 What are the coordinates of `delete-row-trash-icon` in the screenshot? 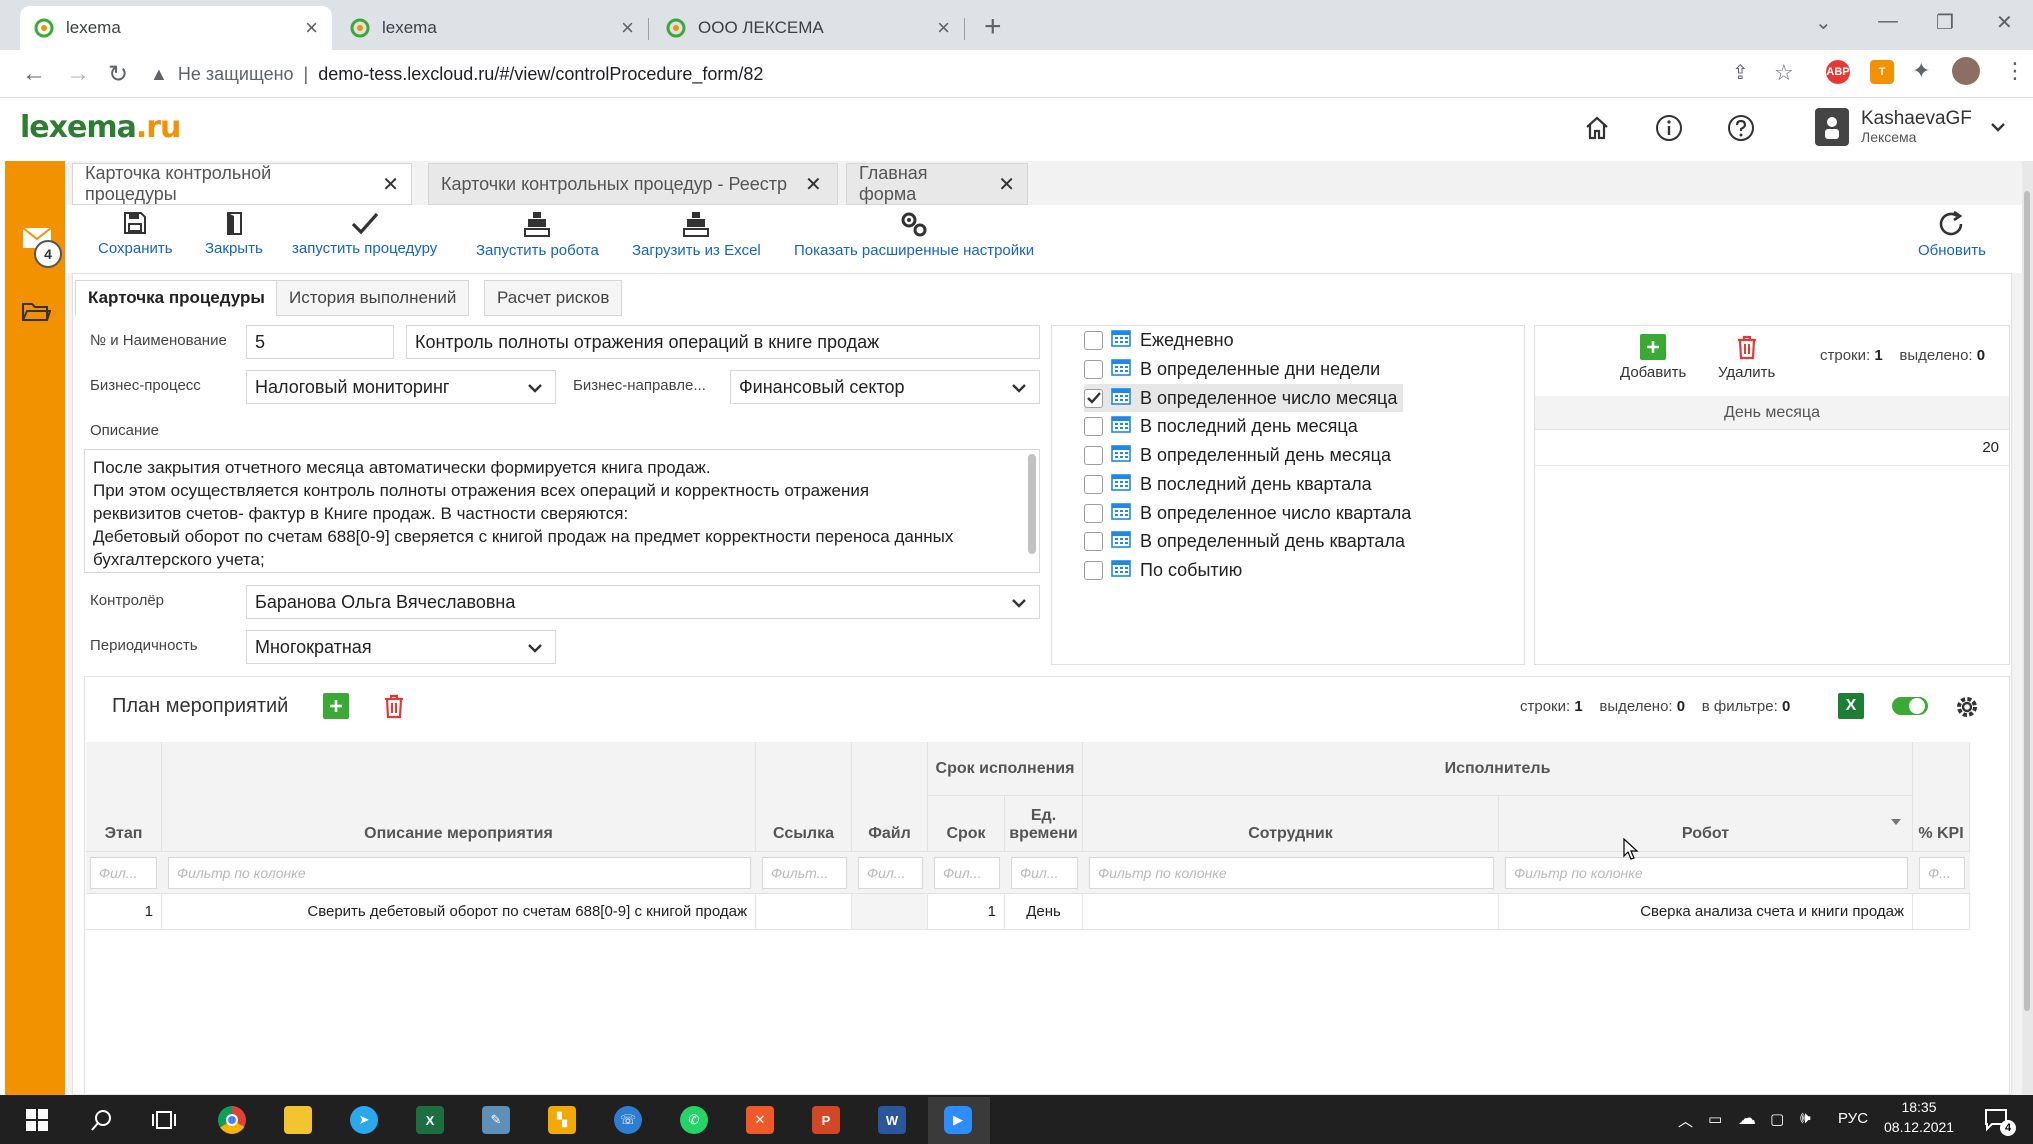 It's located at (394, 706).